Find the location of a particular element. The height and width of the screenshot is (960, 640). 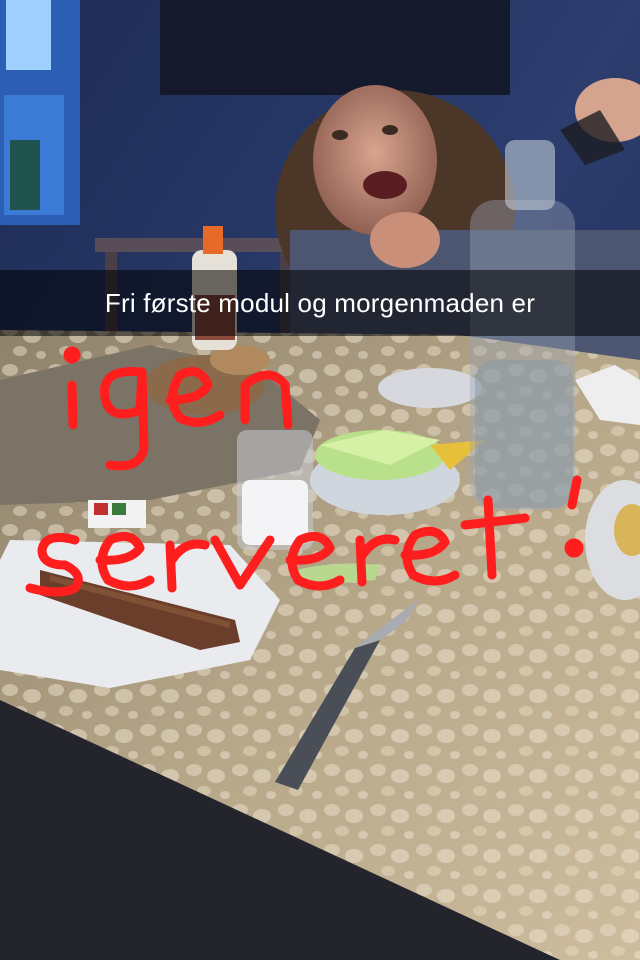

snap-caption-bar: Fri første modul og morgenmaden er is located at coordinates (320, 303).